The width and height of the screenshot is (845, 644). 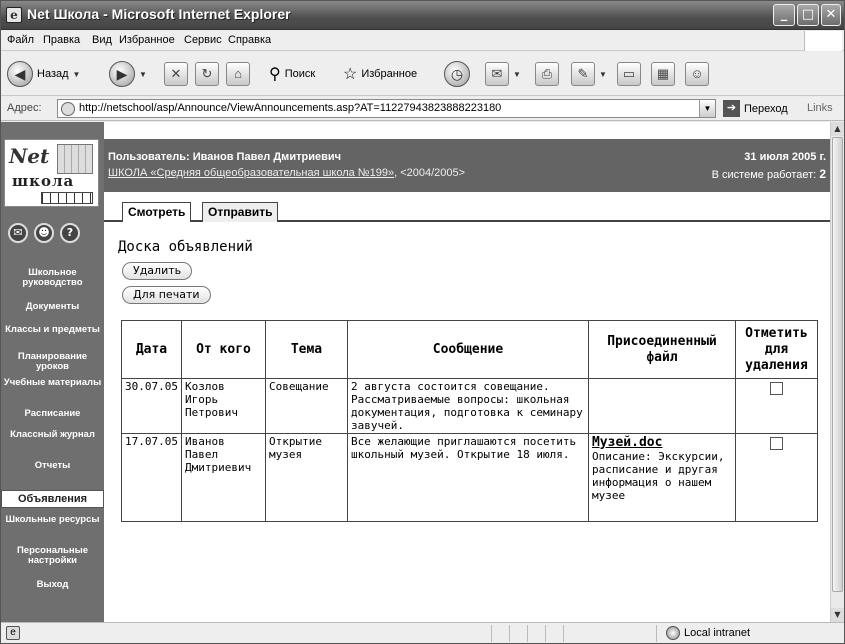 What do you see at coordinates (249, 40) in the screenshot?
I see `menu-help: Справка` at bounding box center [249, 40].